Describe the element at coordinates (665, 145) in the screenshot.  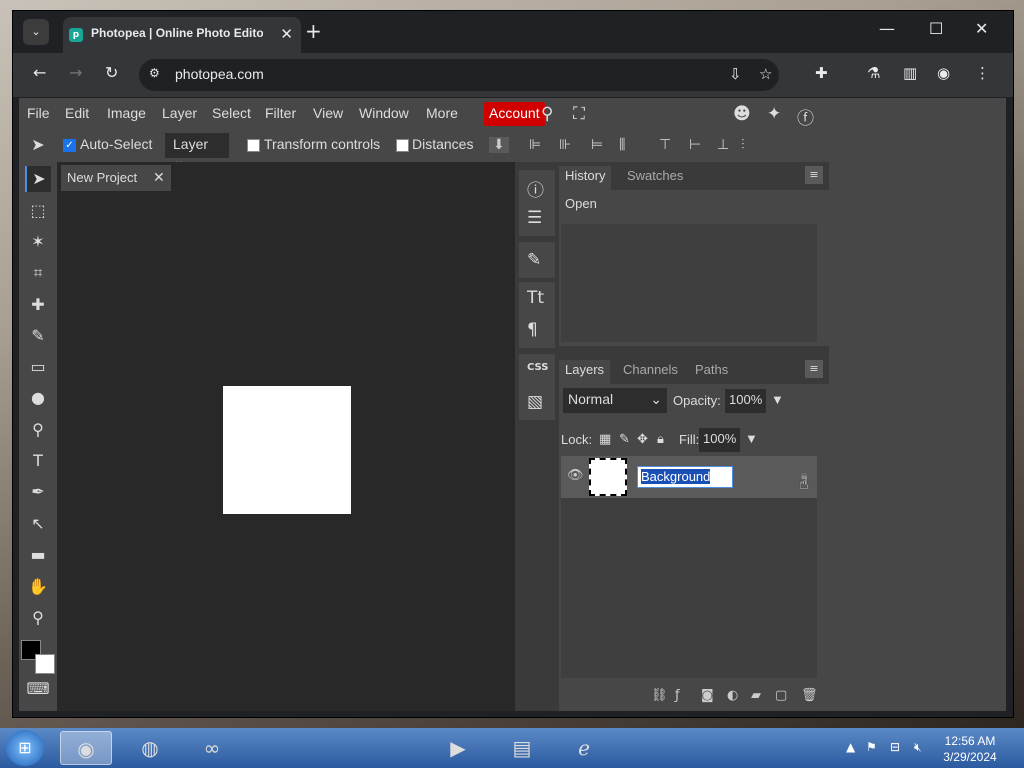
I see `align-top-icon: ⊤` at that location.